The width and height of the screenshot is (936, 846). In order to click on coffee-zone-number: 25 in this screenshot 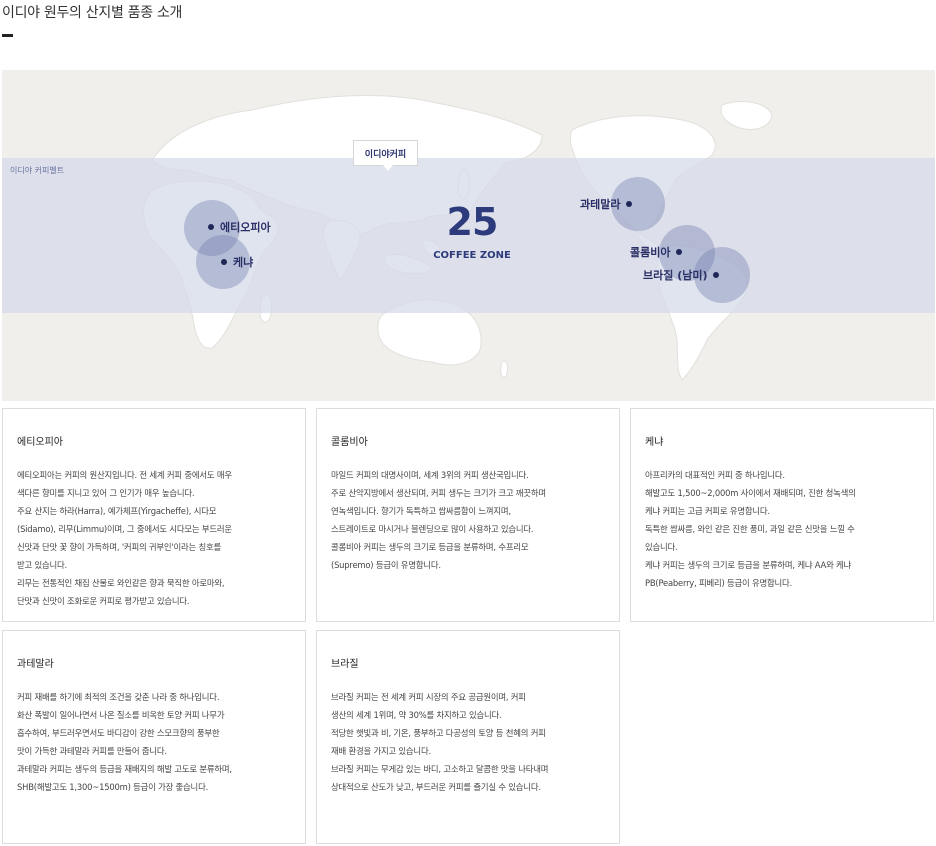, I will do `click(472, 222)`.